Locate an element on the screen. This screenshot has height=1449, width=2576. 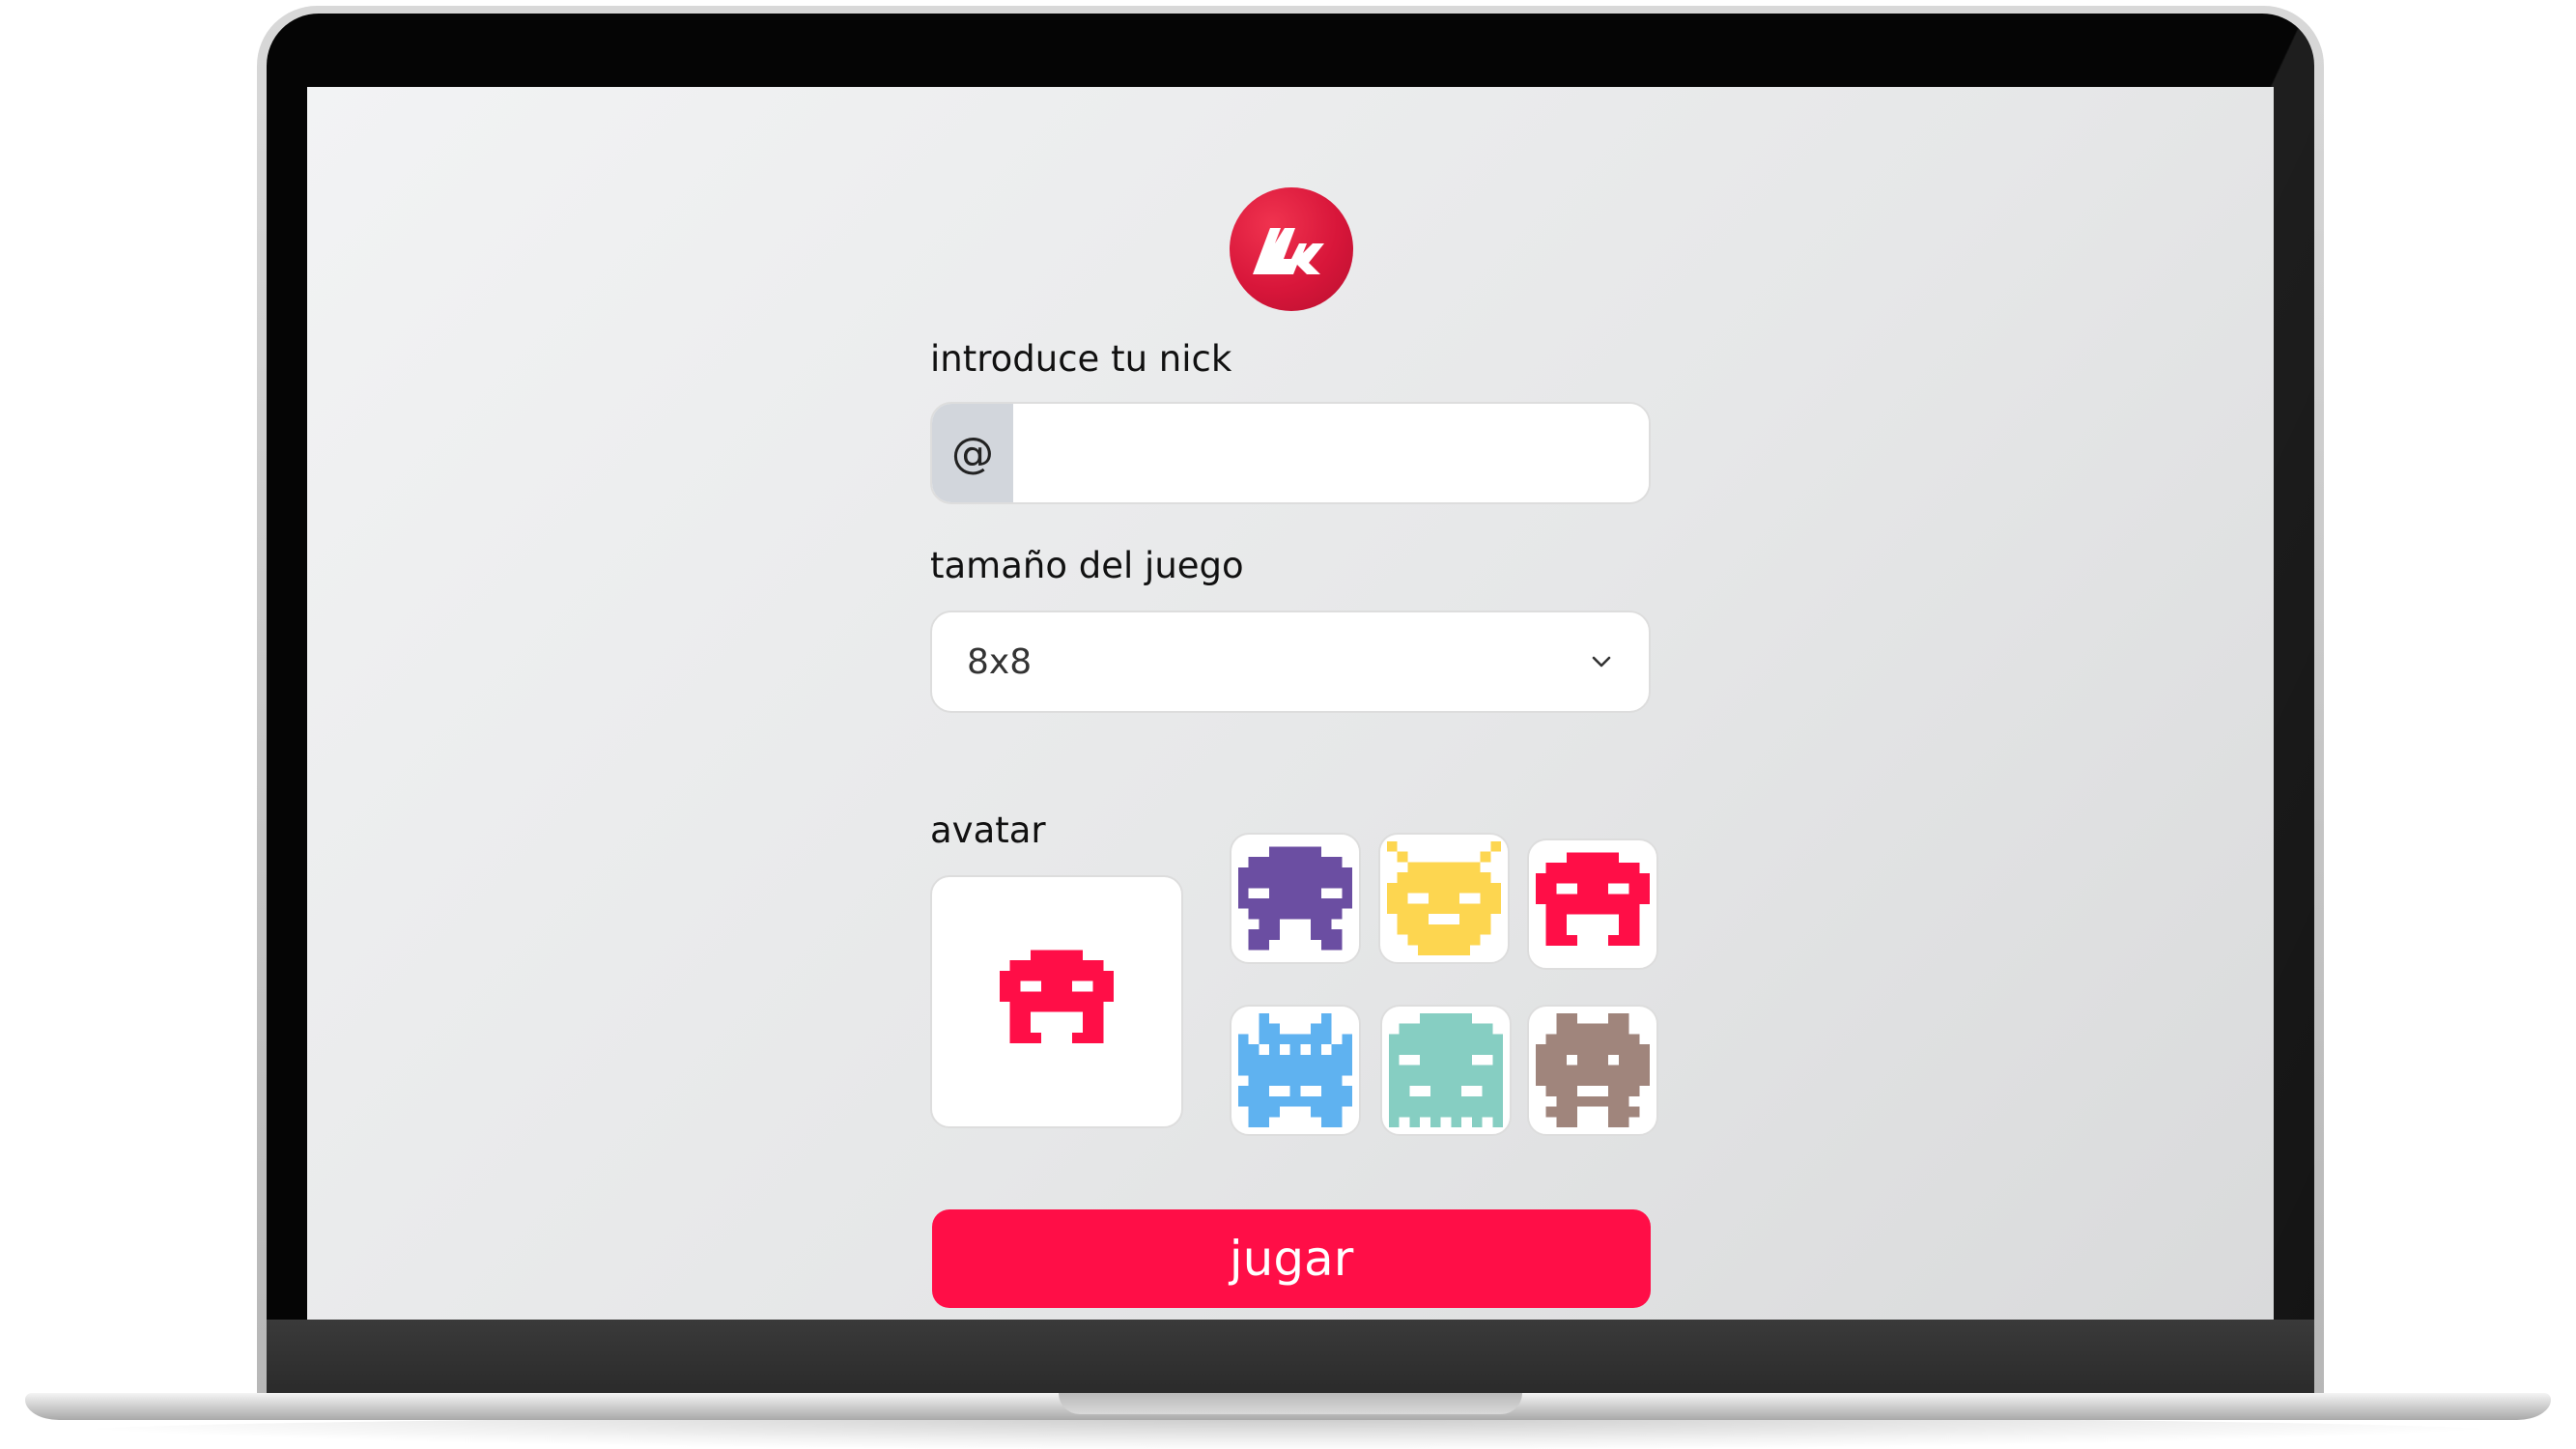
avatar-option-brown-invader is located at coordinates (1592, 1070).